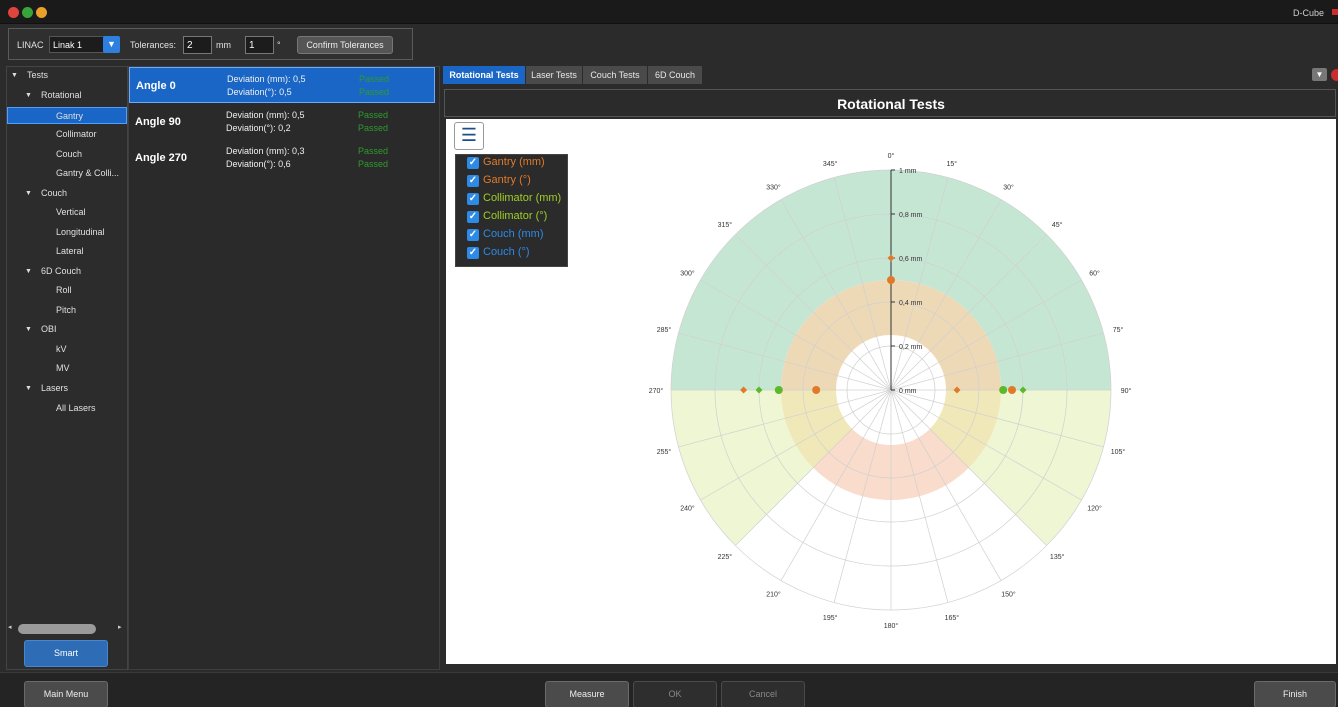  Describe the element at coordinates (1319, 74) in the screenshot. I see `collapse-panel-icon: ▼` at that location.